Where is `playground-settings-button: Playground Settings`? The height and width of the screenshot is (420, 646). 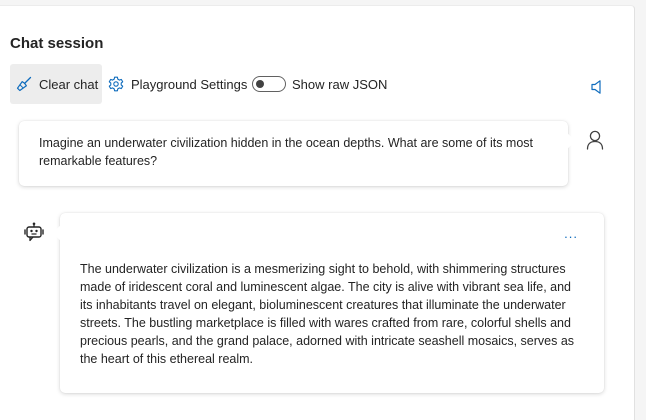 playground-settings-button: Playground Settings is located at coordinates (176, 84).